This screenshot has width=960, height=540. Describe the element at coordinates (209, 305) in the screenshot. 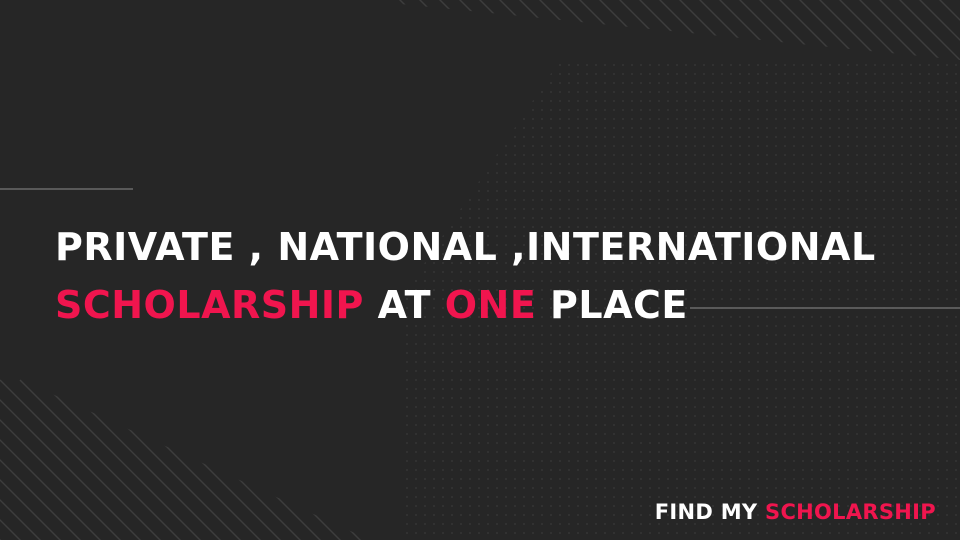

I see `headline-scholarship: SCHOLARSHIP` at that location.